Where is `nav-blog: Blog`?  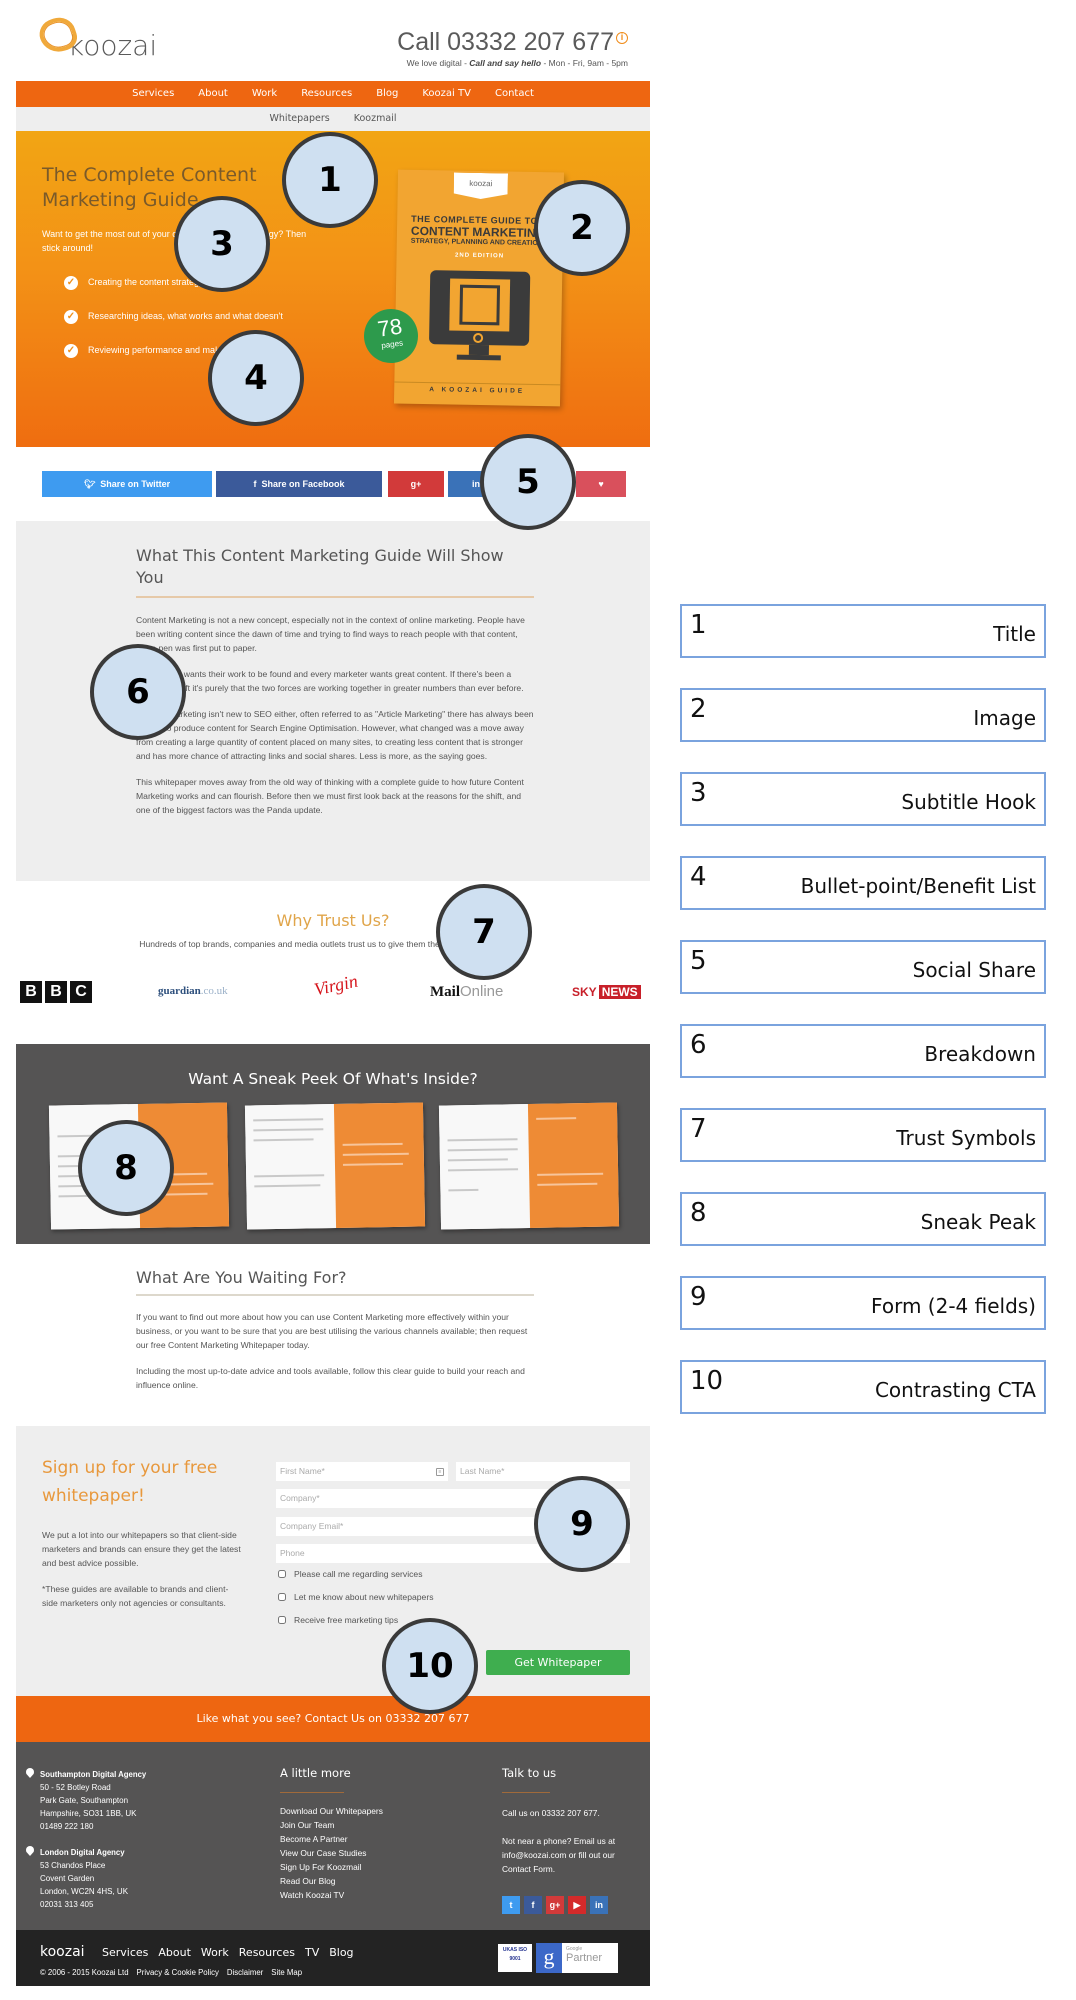 nav-blog: Blog is located at coordinates (387, 94).